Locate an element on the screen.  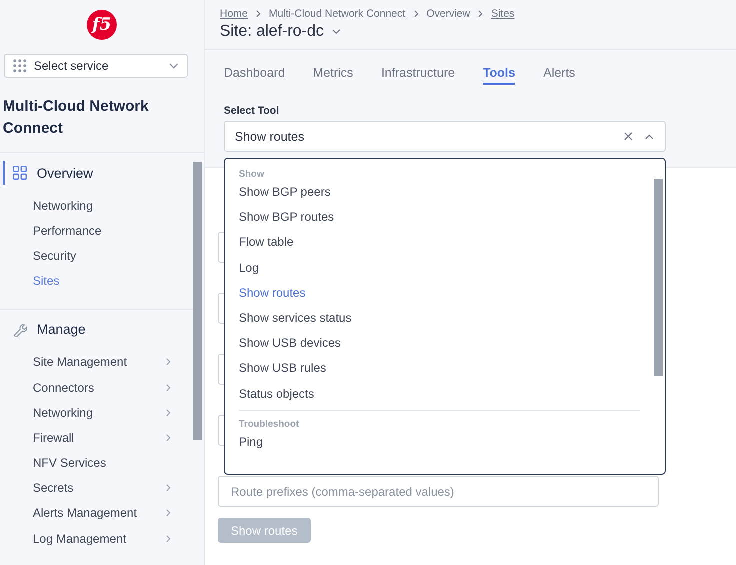
tool-select: Show routes is located at coordinates (445, 136).